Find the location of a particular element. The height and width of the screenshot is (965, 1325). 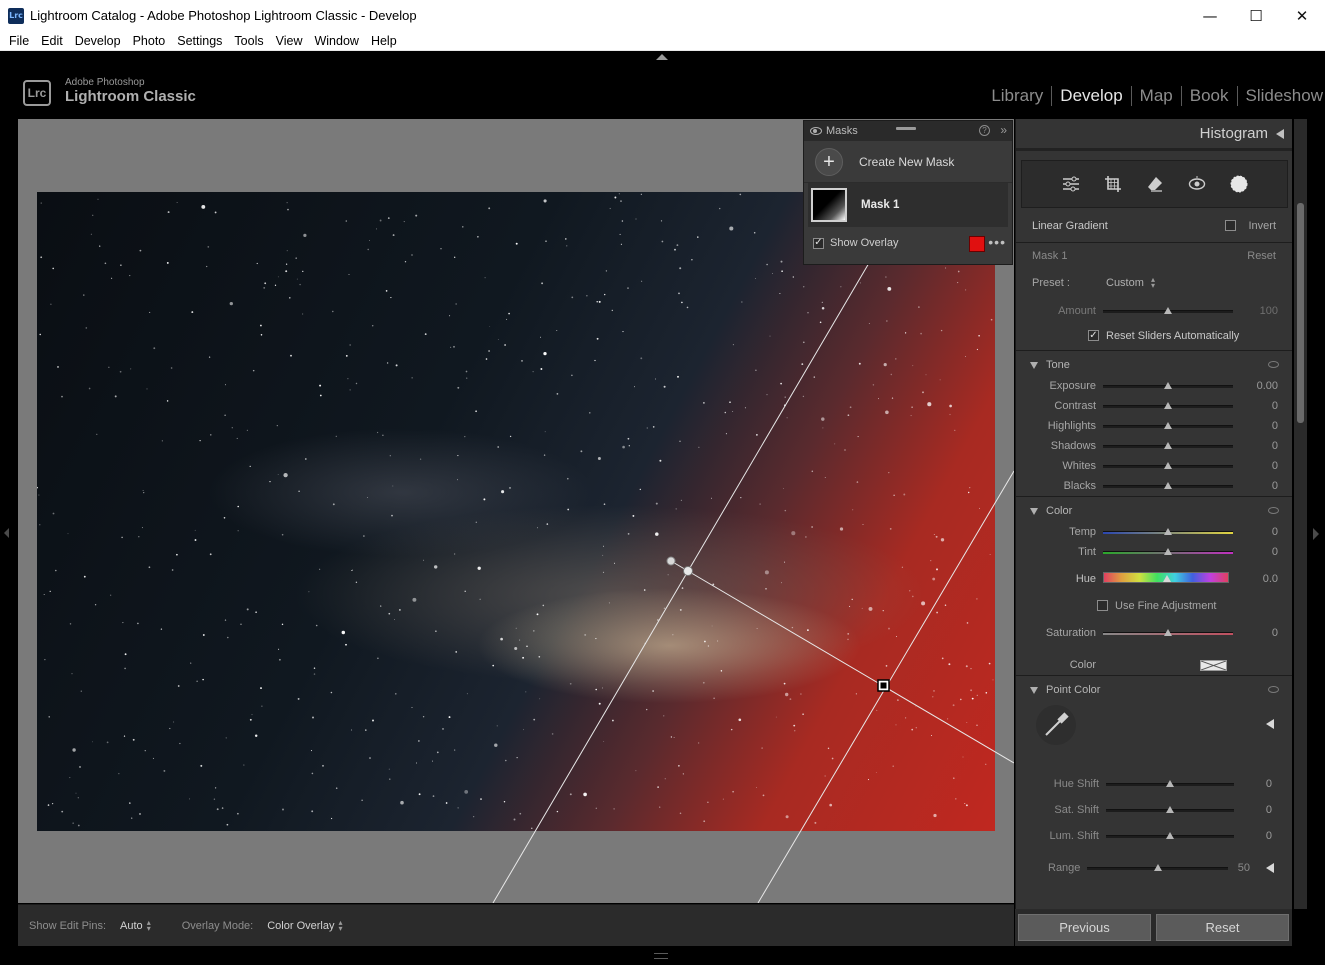

menu-help: Help is located at coordinates (384, 41).